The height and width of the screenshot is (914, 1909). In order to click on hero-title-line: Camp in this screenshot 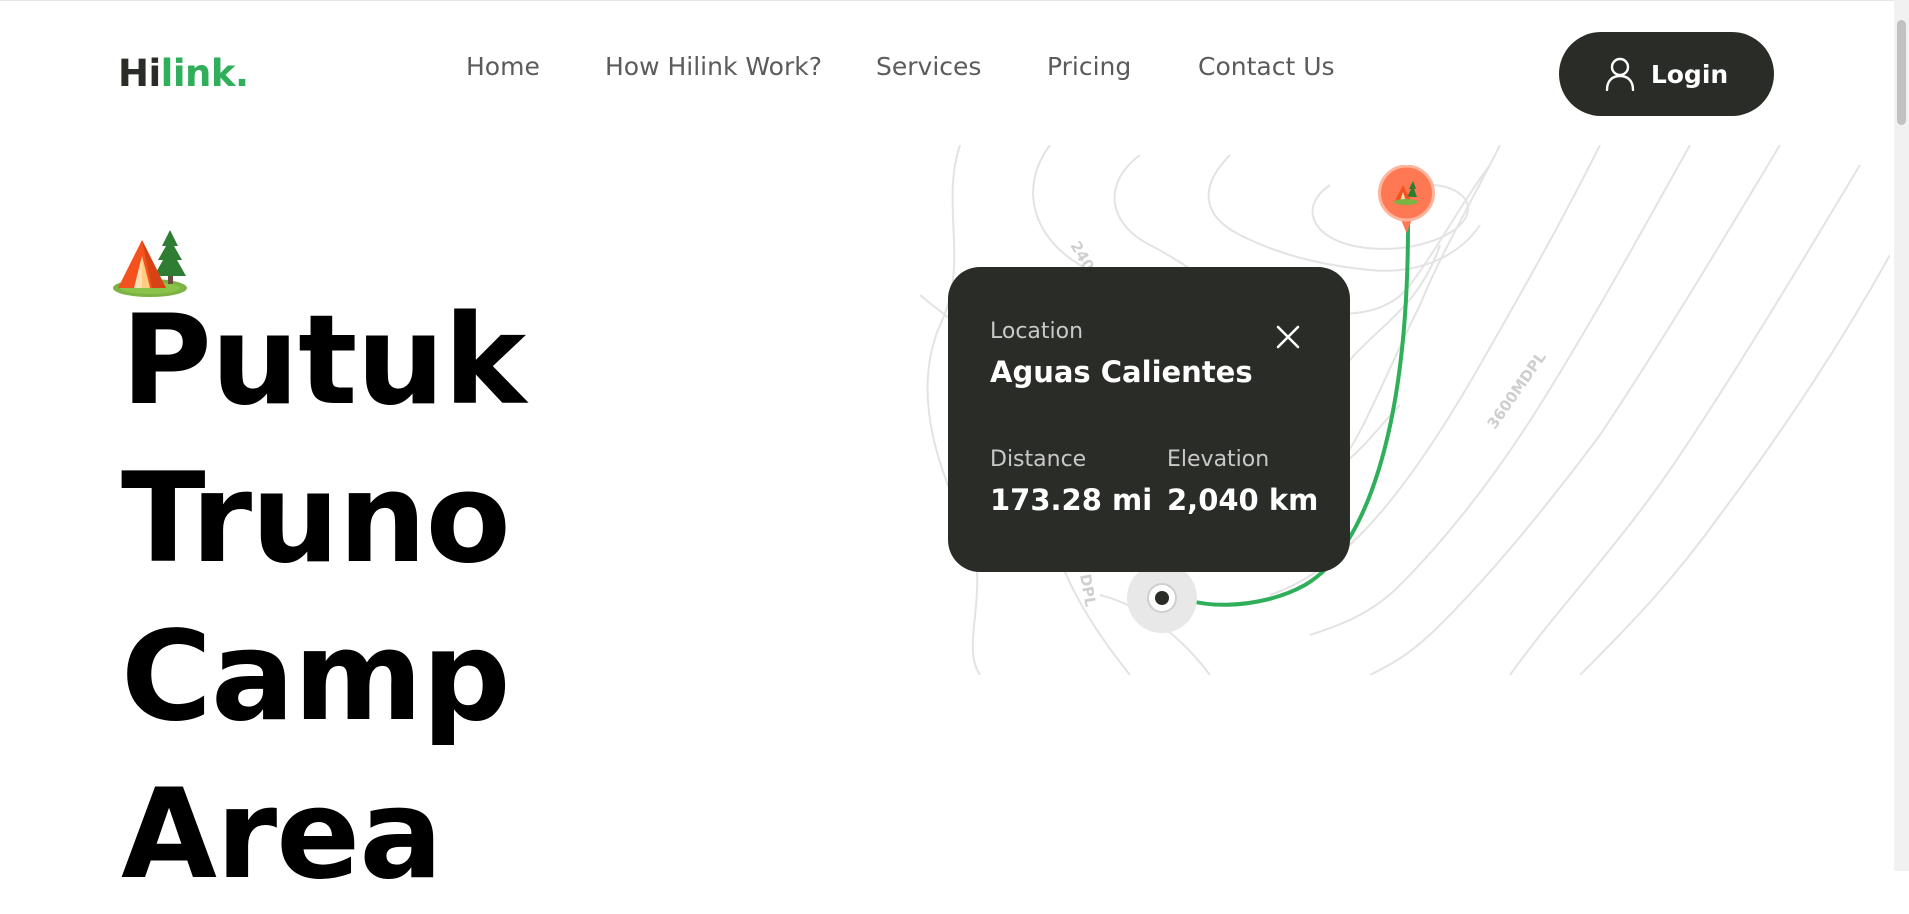, I will do `click(316, 677)`.